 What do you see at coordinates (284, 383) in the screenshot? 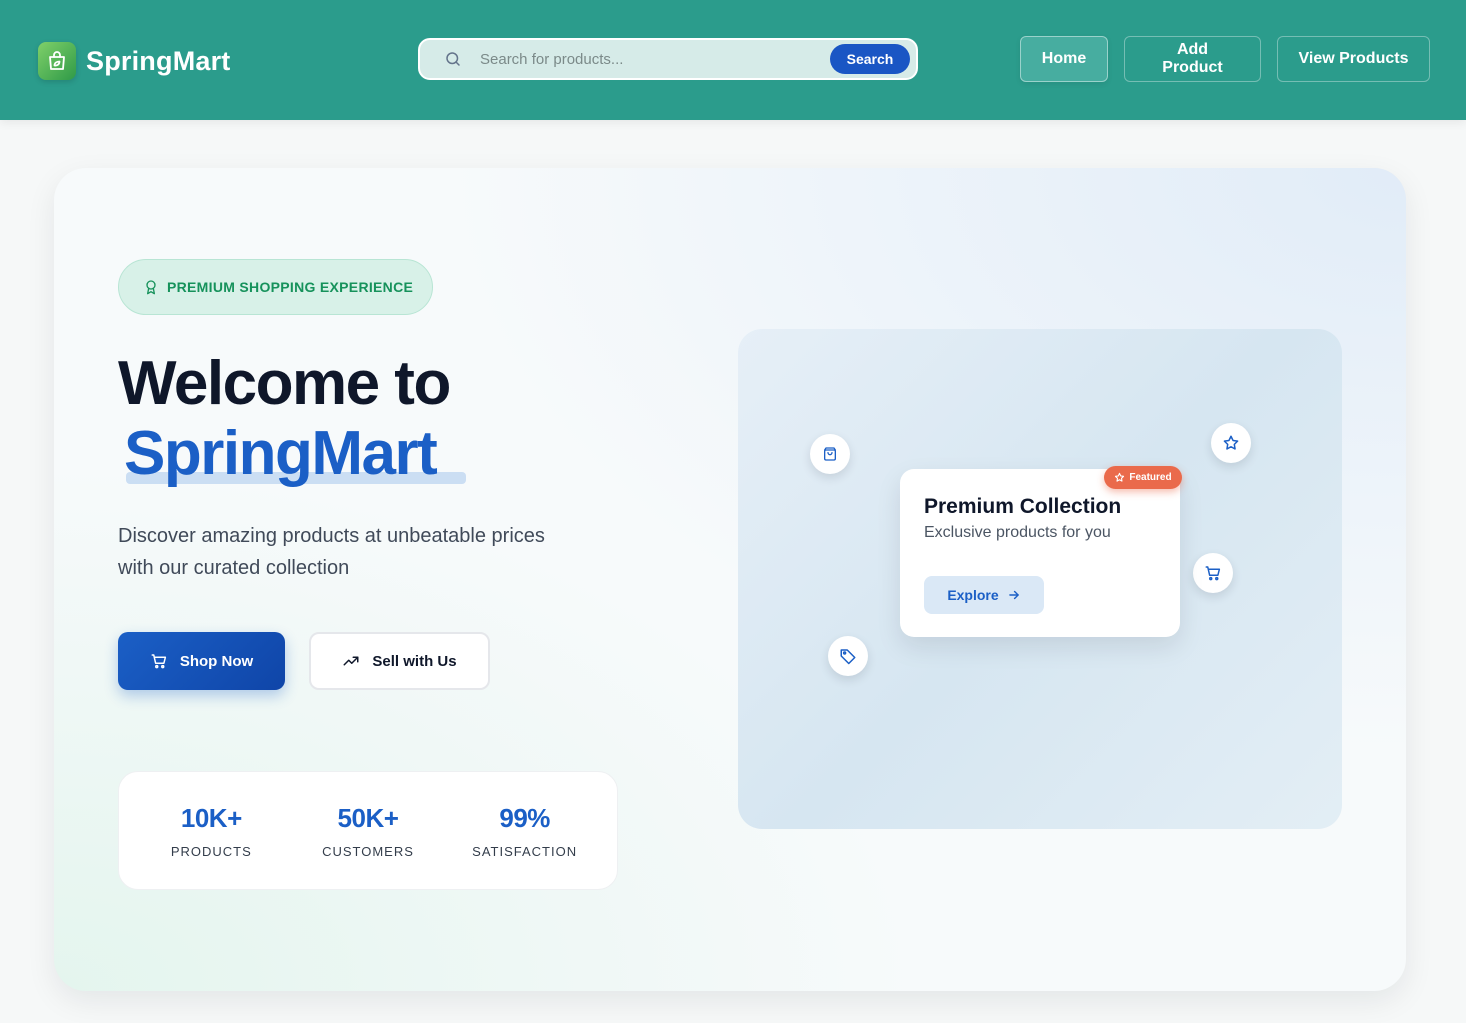
I see `hero-title-line1: Welcome to` at bounding box center [284, 383].